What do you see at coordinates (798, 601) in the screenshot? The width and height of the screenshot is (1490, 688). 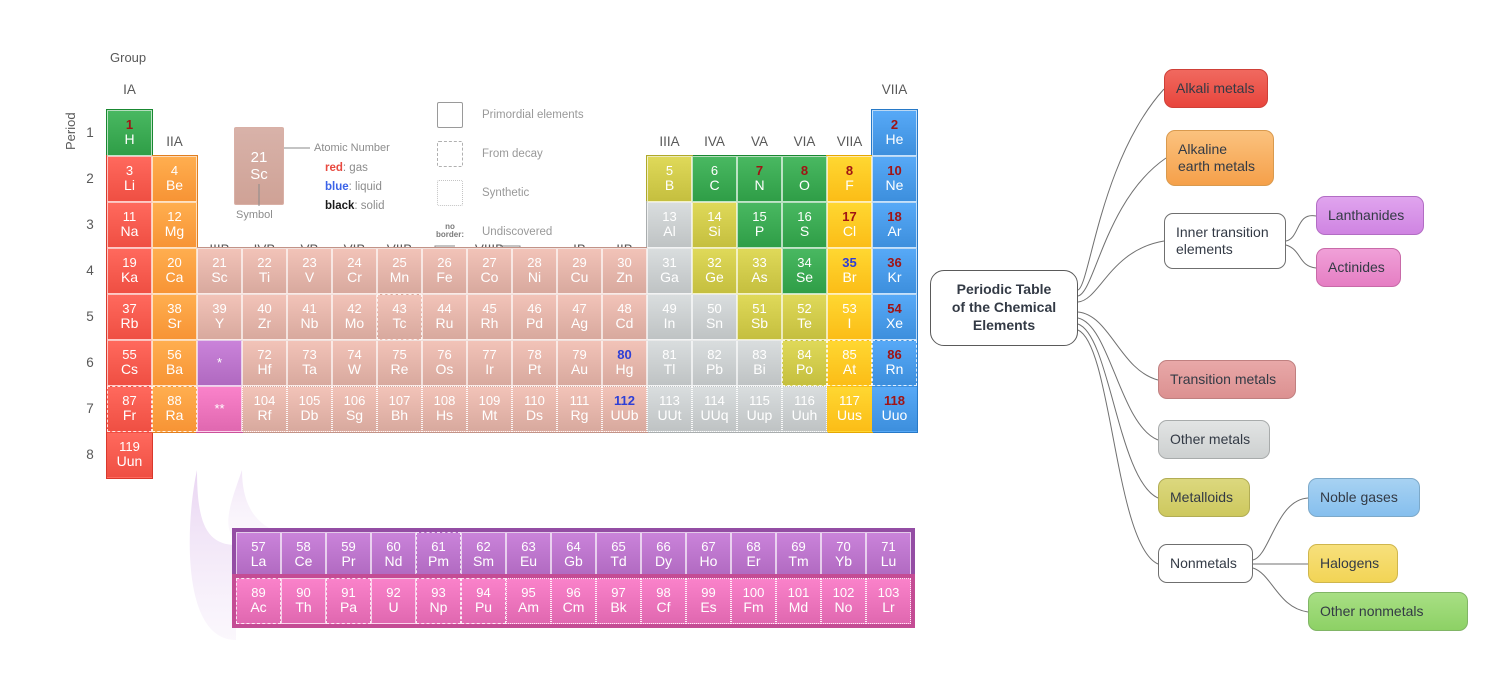 I see `element-cell-Md: 101 Md` at bounding box center [798, 601].